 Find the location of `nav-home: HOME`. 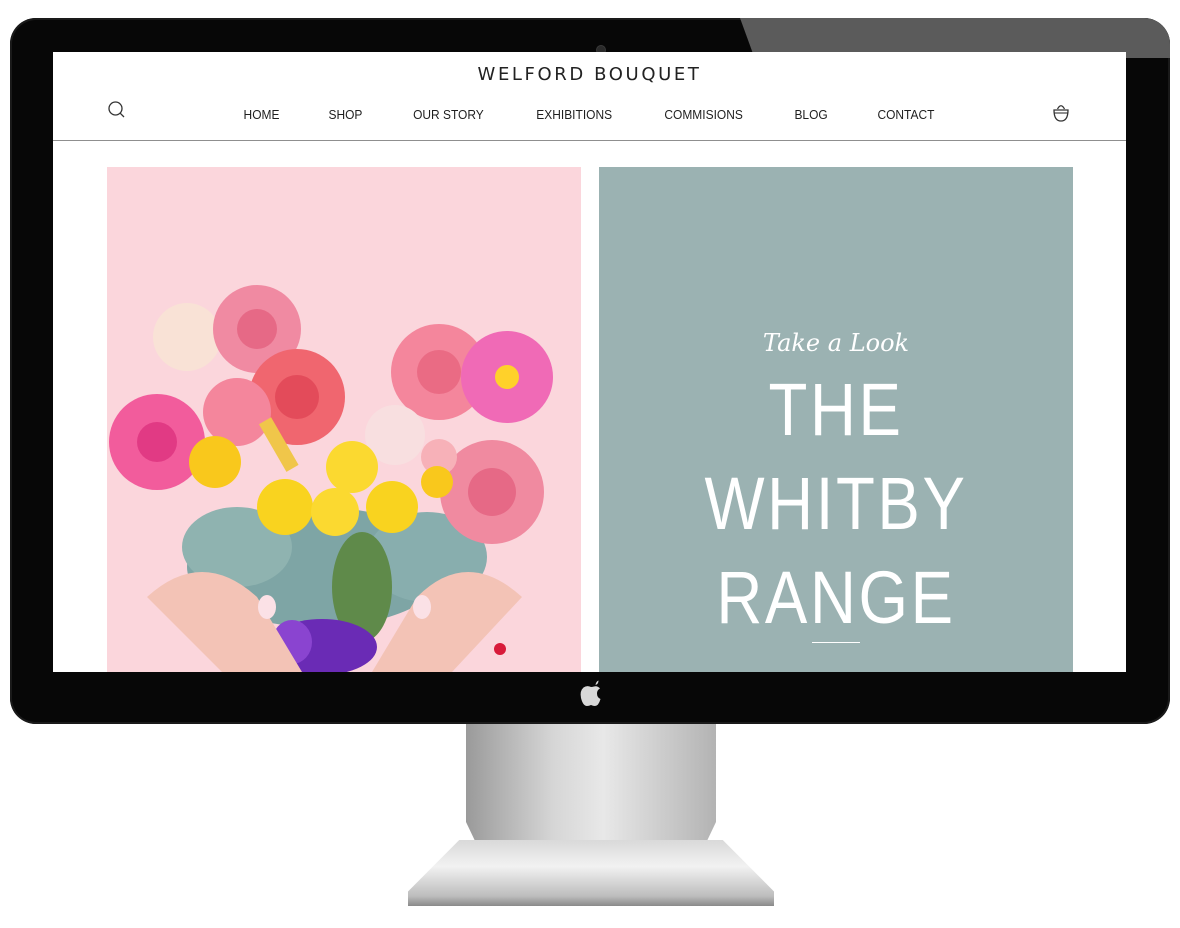

nav-home: HOME is located at coordinates (262, 114).